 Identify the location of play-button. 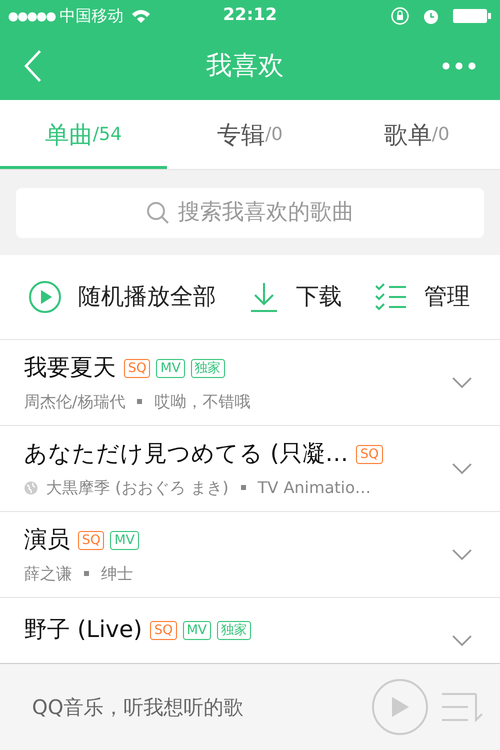
(400, 707).